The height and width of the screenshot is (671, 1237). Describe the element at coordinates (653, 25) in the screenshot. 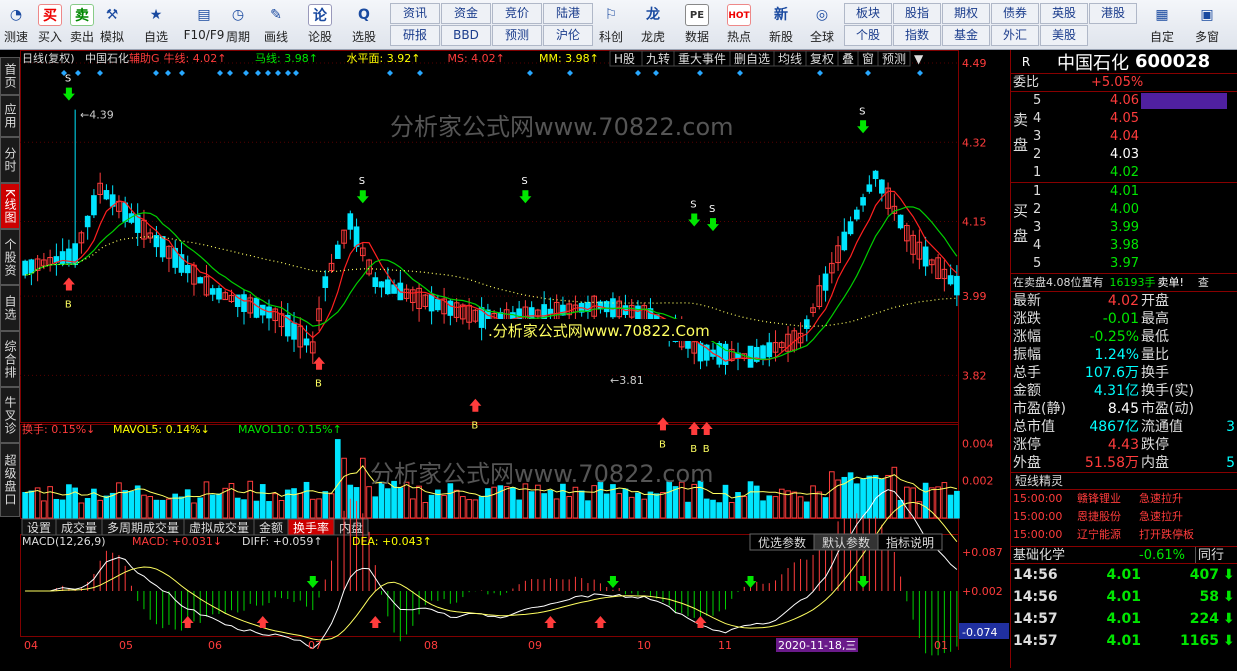

I see `dragon-toolbar-button: 龙龙虎` at that location.